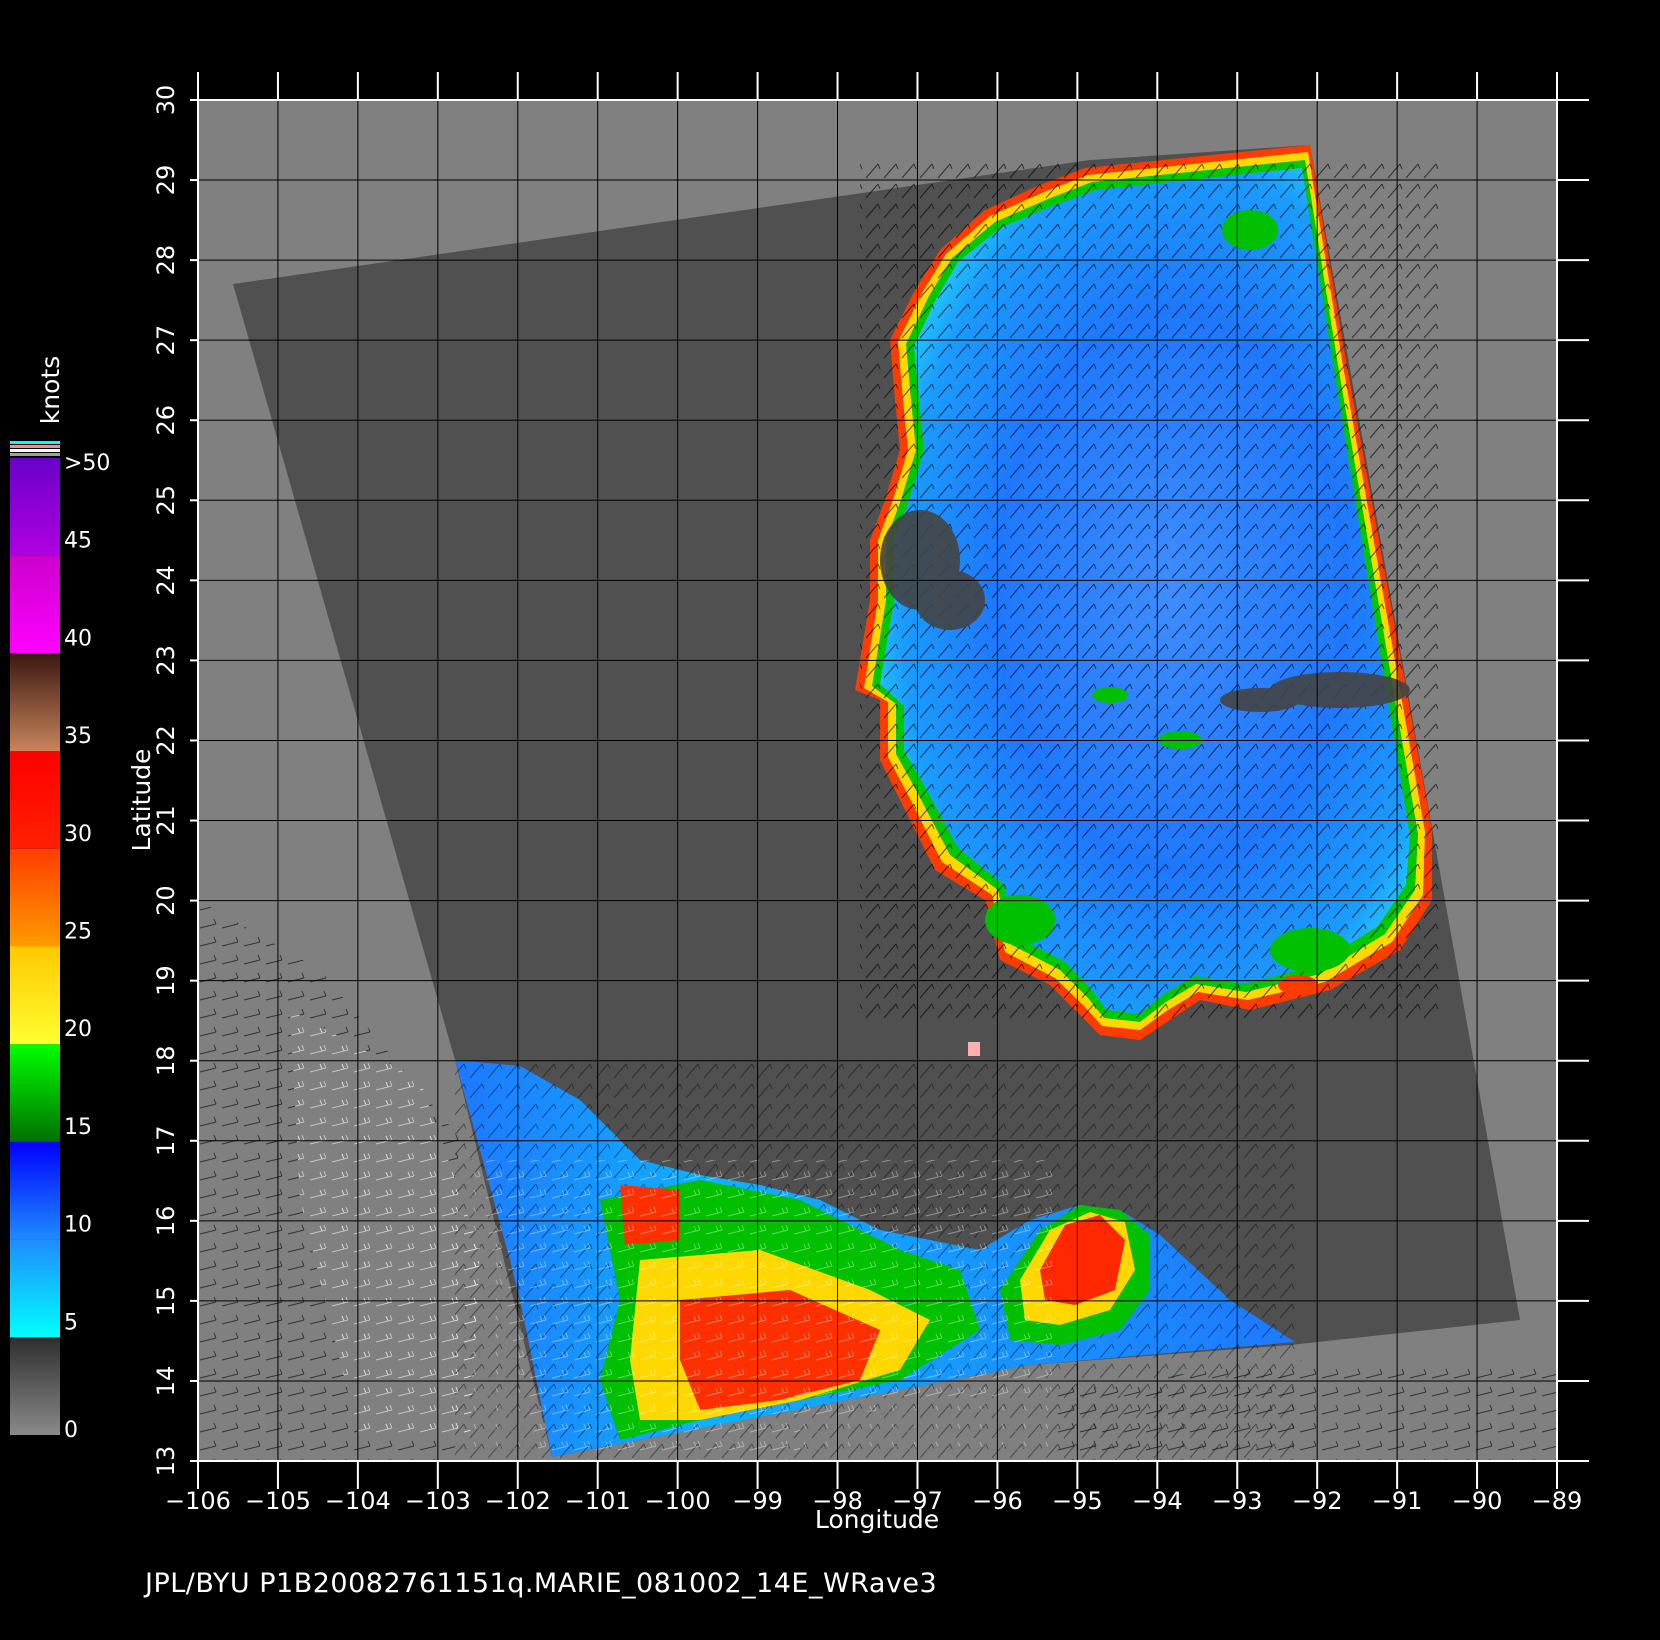 Image resolution: width=1660 pixels, height=1640 pixels. I want to click on colorbar-tick-label: >50, so click(87, 463).